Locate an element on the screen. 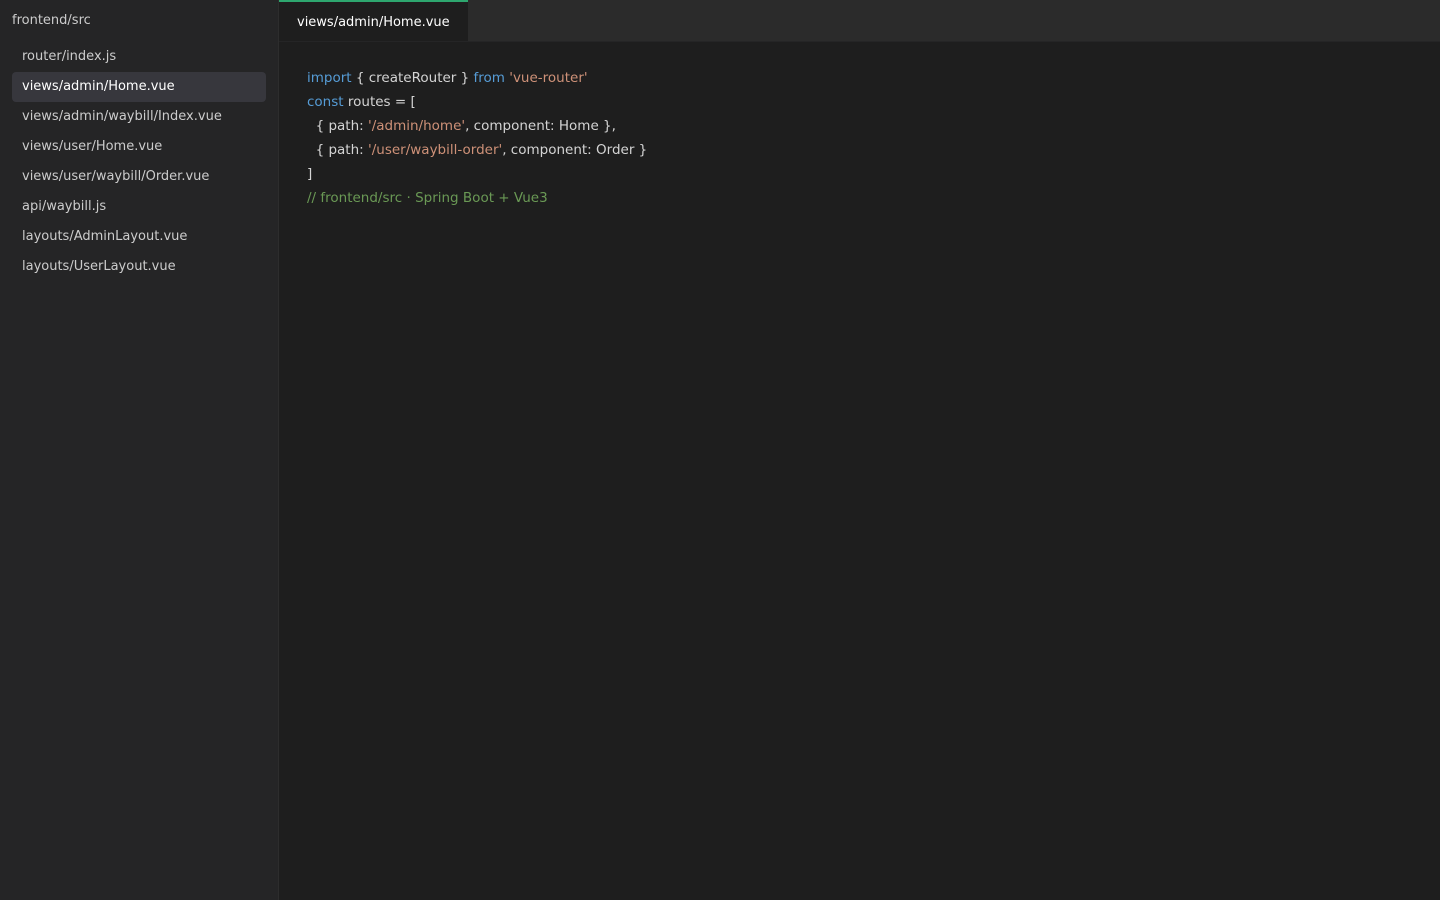 This screenshot has width=1440, height=900. tab-bar: views/admin/Home.vue is located at coordinates (859, 21).